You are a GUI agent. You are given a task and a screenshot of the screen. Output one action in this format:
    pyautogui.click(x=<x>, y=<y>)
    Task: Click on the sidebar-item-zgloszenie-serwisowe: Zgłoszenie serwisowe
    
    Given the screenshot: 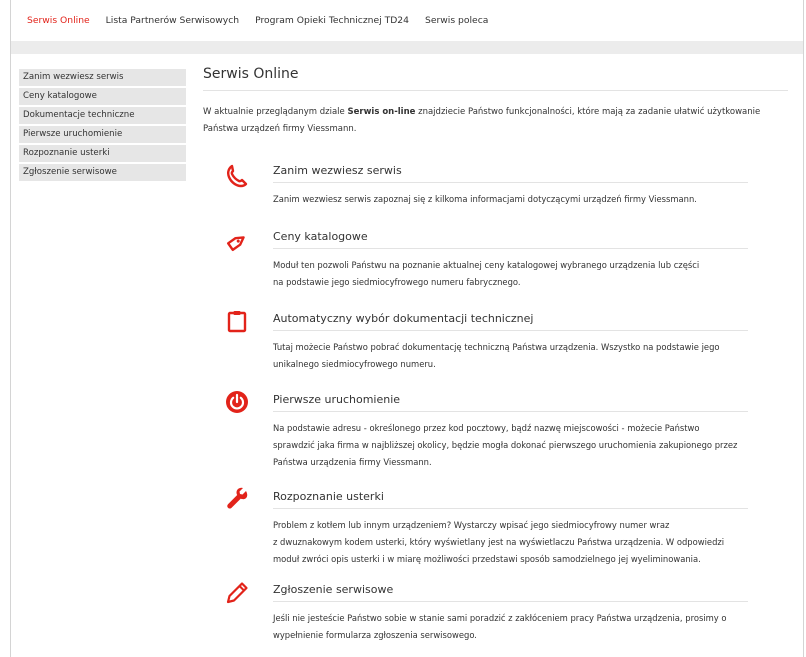 What is the action you would take?
    pyautogui.click(x=102, y=172)
    